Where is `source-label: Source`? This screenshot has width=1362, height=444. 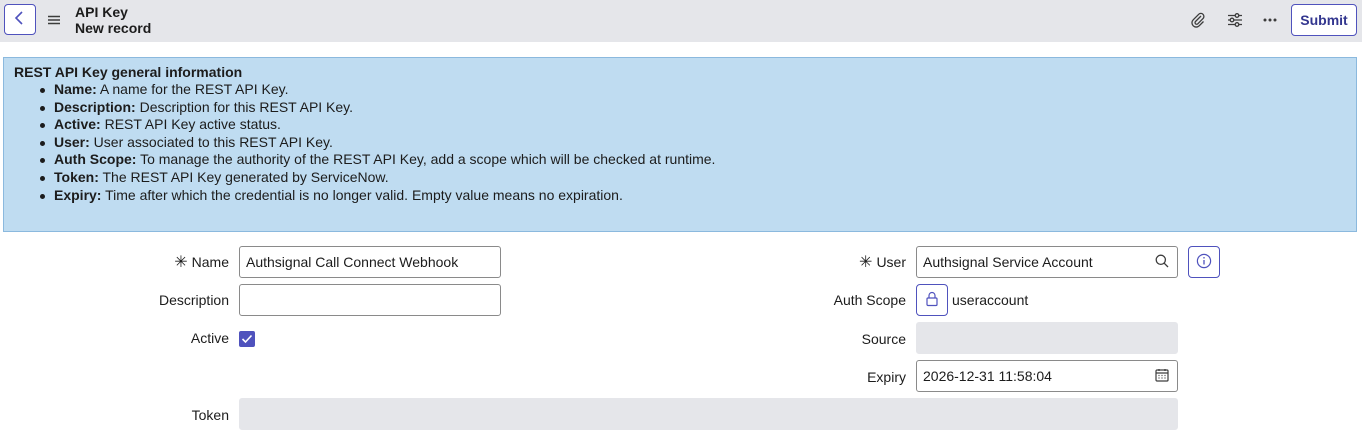 source-label: Source is located at coordinates (883, 339).